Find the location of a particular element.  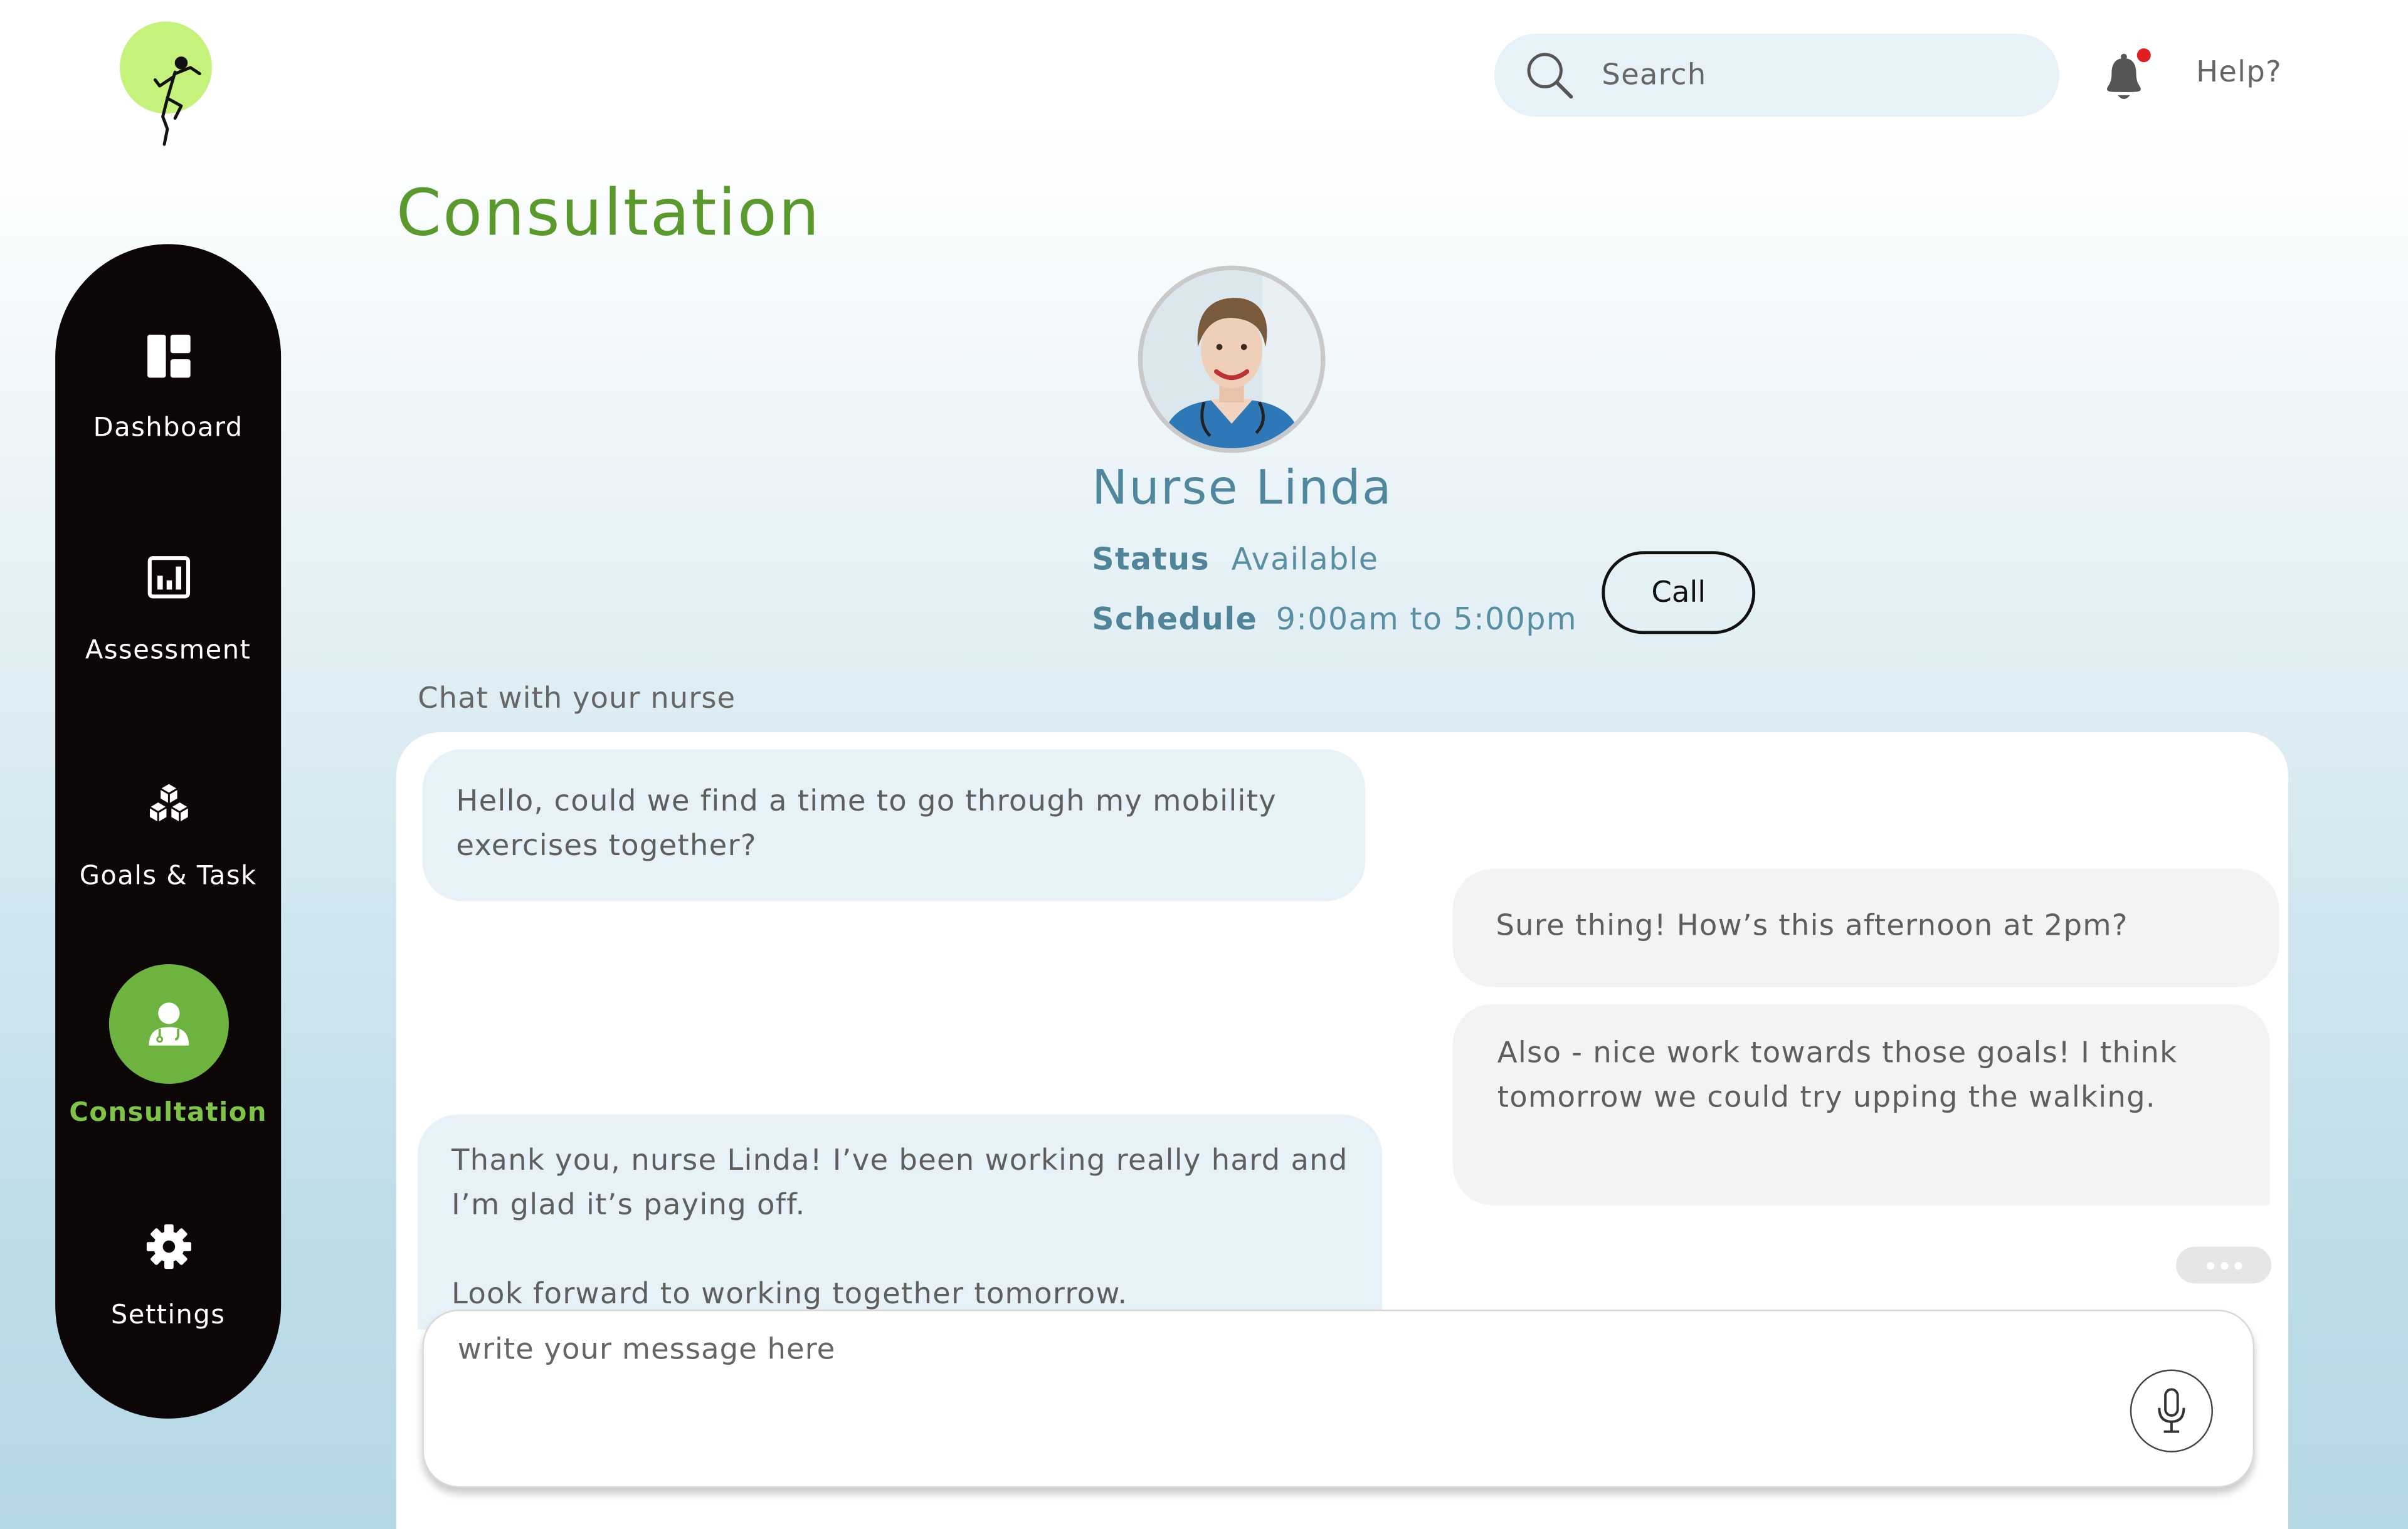

message-composer is located at coordinates (1338, 1398).